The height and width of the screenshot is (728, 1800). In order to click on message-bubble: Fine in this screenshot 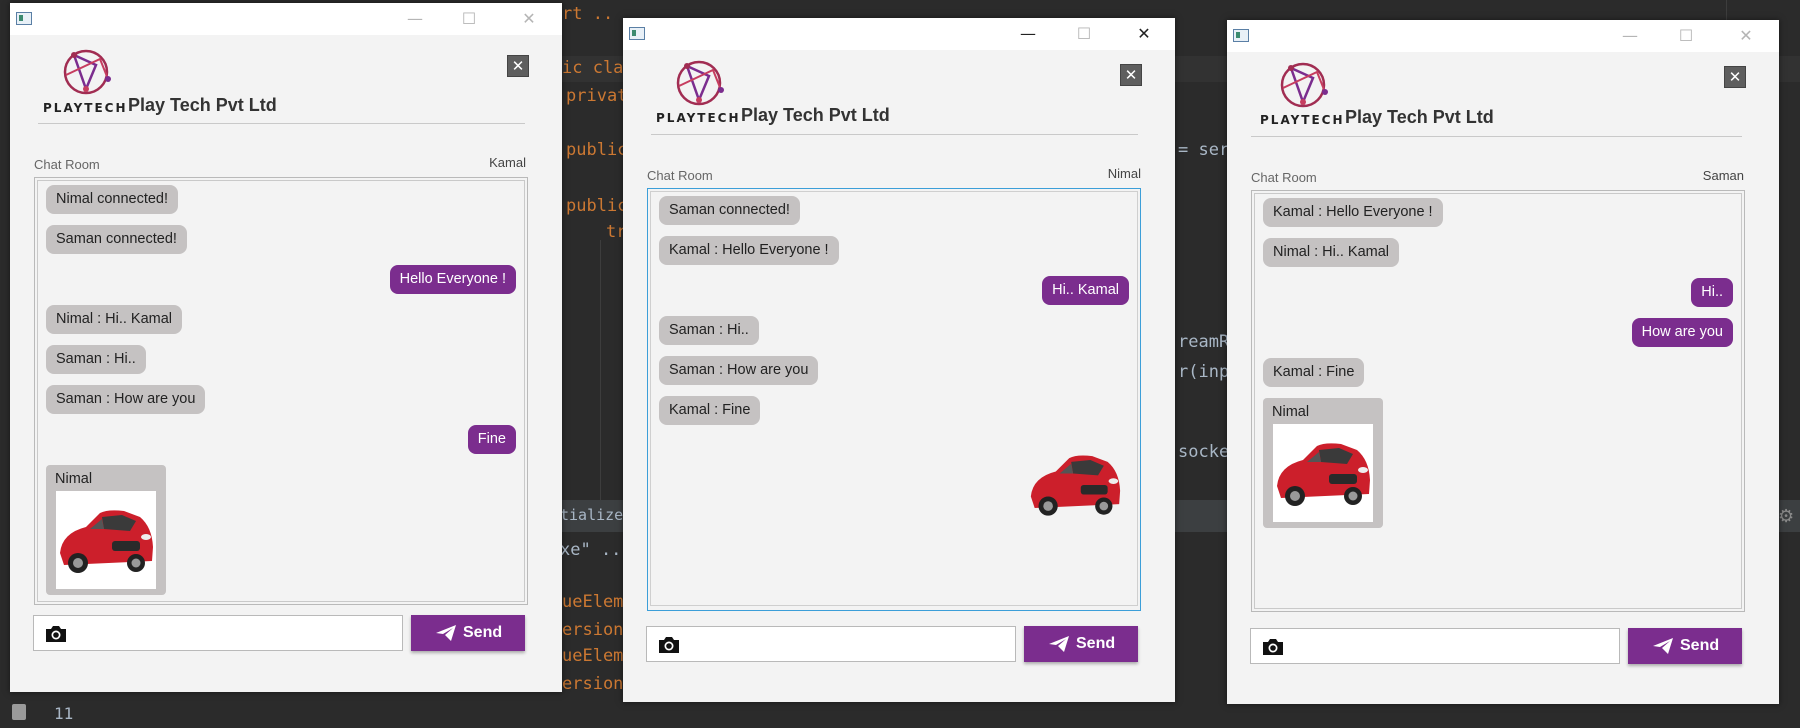, I will do `click(491, 439)`.